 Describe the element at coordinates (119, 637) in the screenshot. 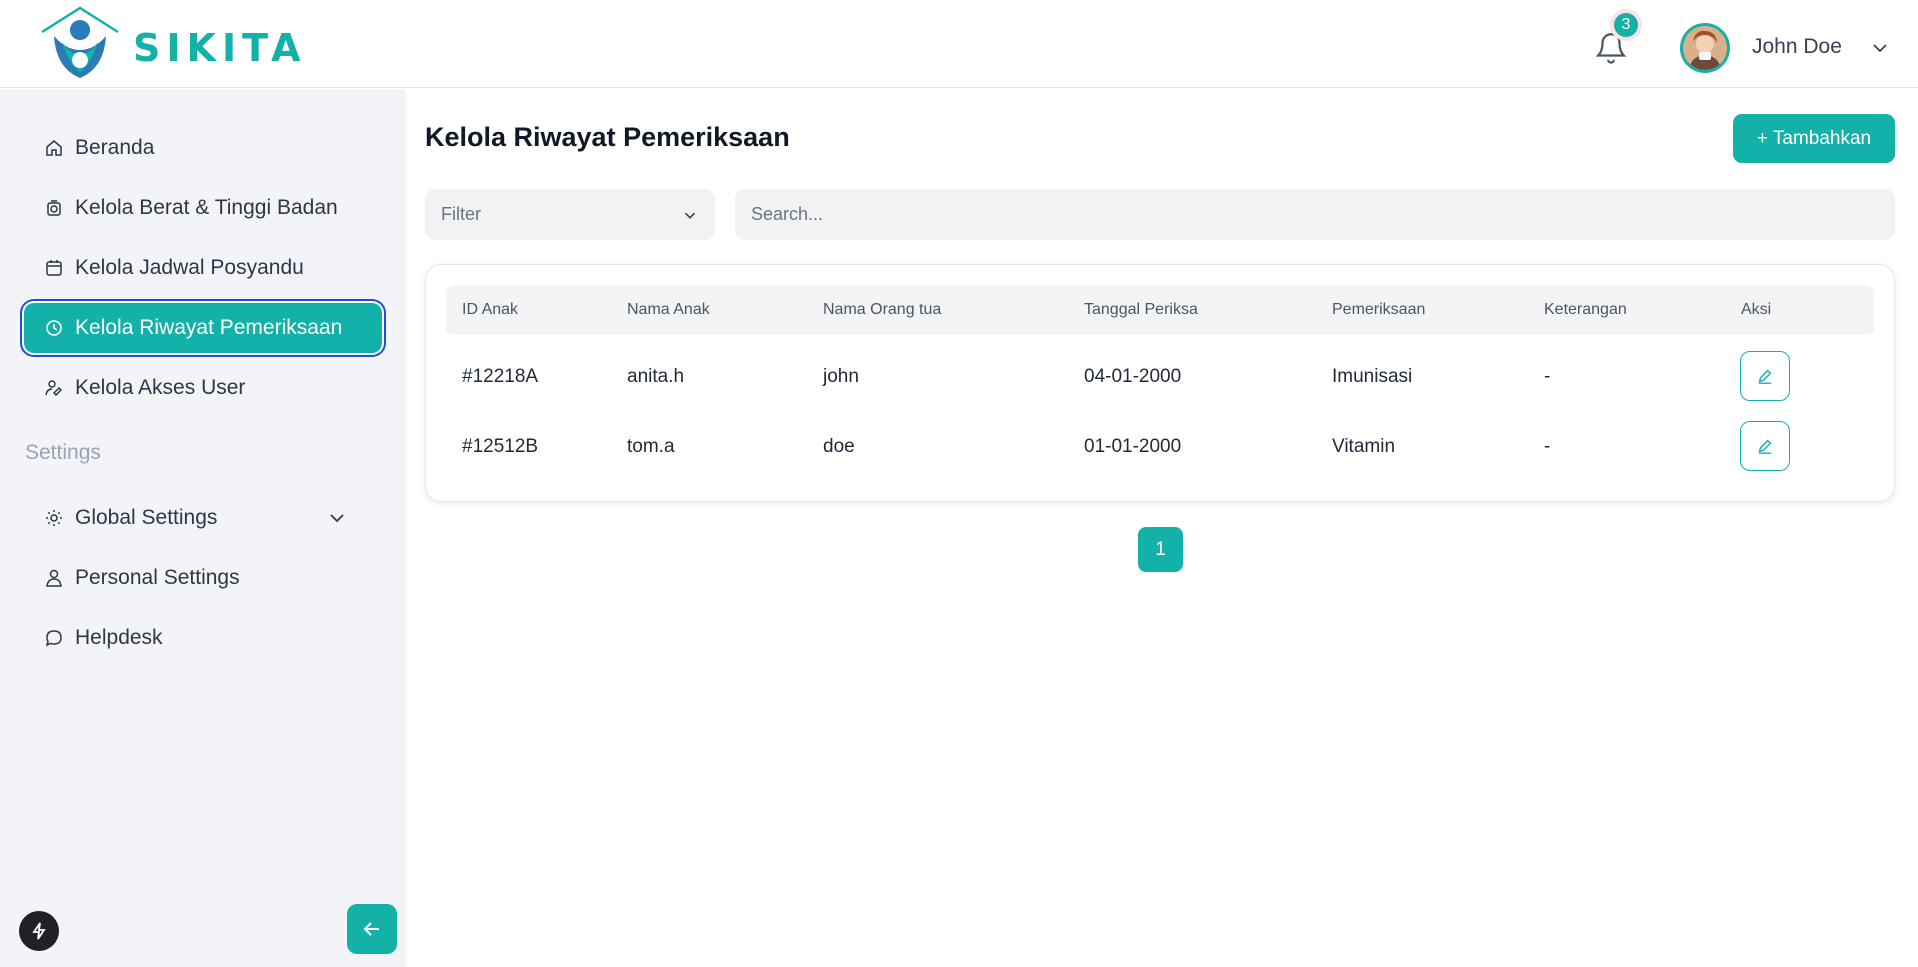

I see `sidebar-item-label: Helpdesk` at that location.